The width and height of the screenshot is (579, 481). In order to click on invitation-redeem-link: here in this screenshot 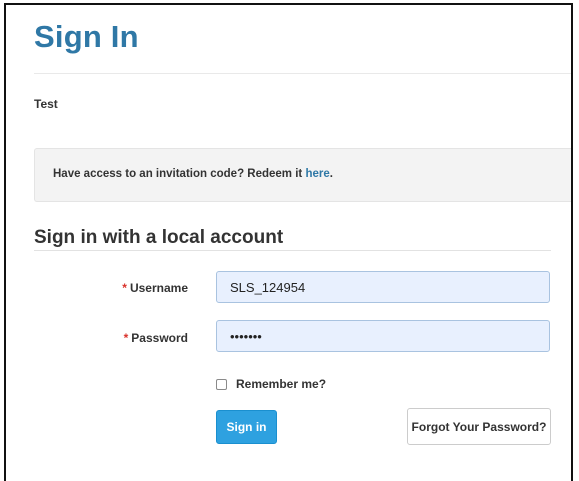, I will do `click(317, 174)`.